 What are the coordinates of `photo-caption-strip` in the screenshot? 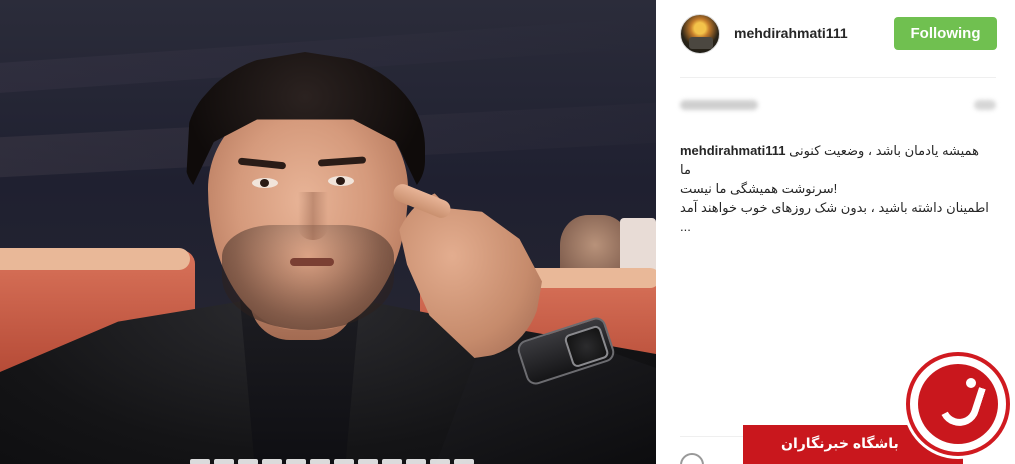 It's located at (340, 458).